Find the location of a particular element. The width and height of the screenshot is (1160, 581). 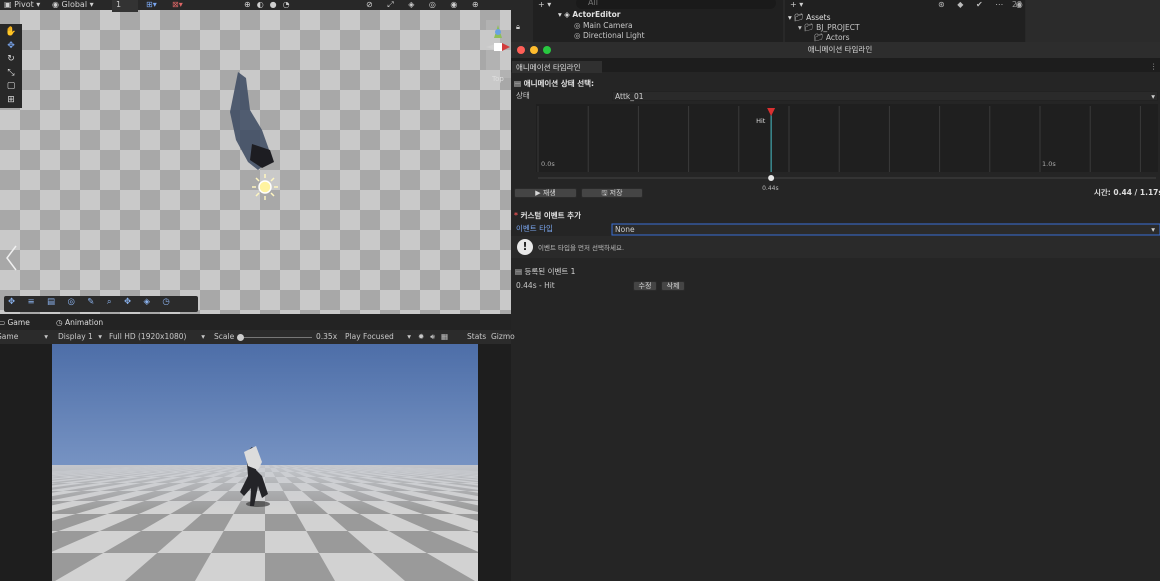

rect-tool-icon: ▢ is located at coordinates (11, 87).